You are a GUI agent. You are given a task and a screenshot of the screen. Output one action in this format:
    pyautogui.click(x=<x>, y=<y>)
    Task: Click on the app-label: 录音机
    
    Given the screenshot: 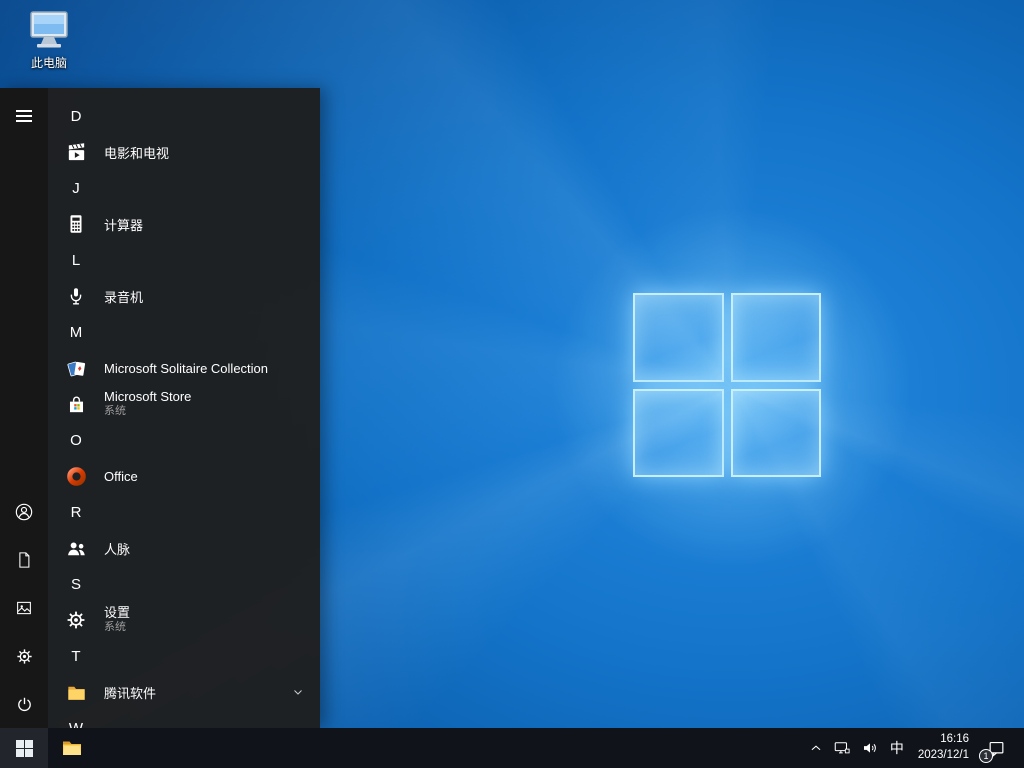 What is the action you would take?
    pyautogui.click(x=124, y=297)
    